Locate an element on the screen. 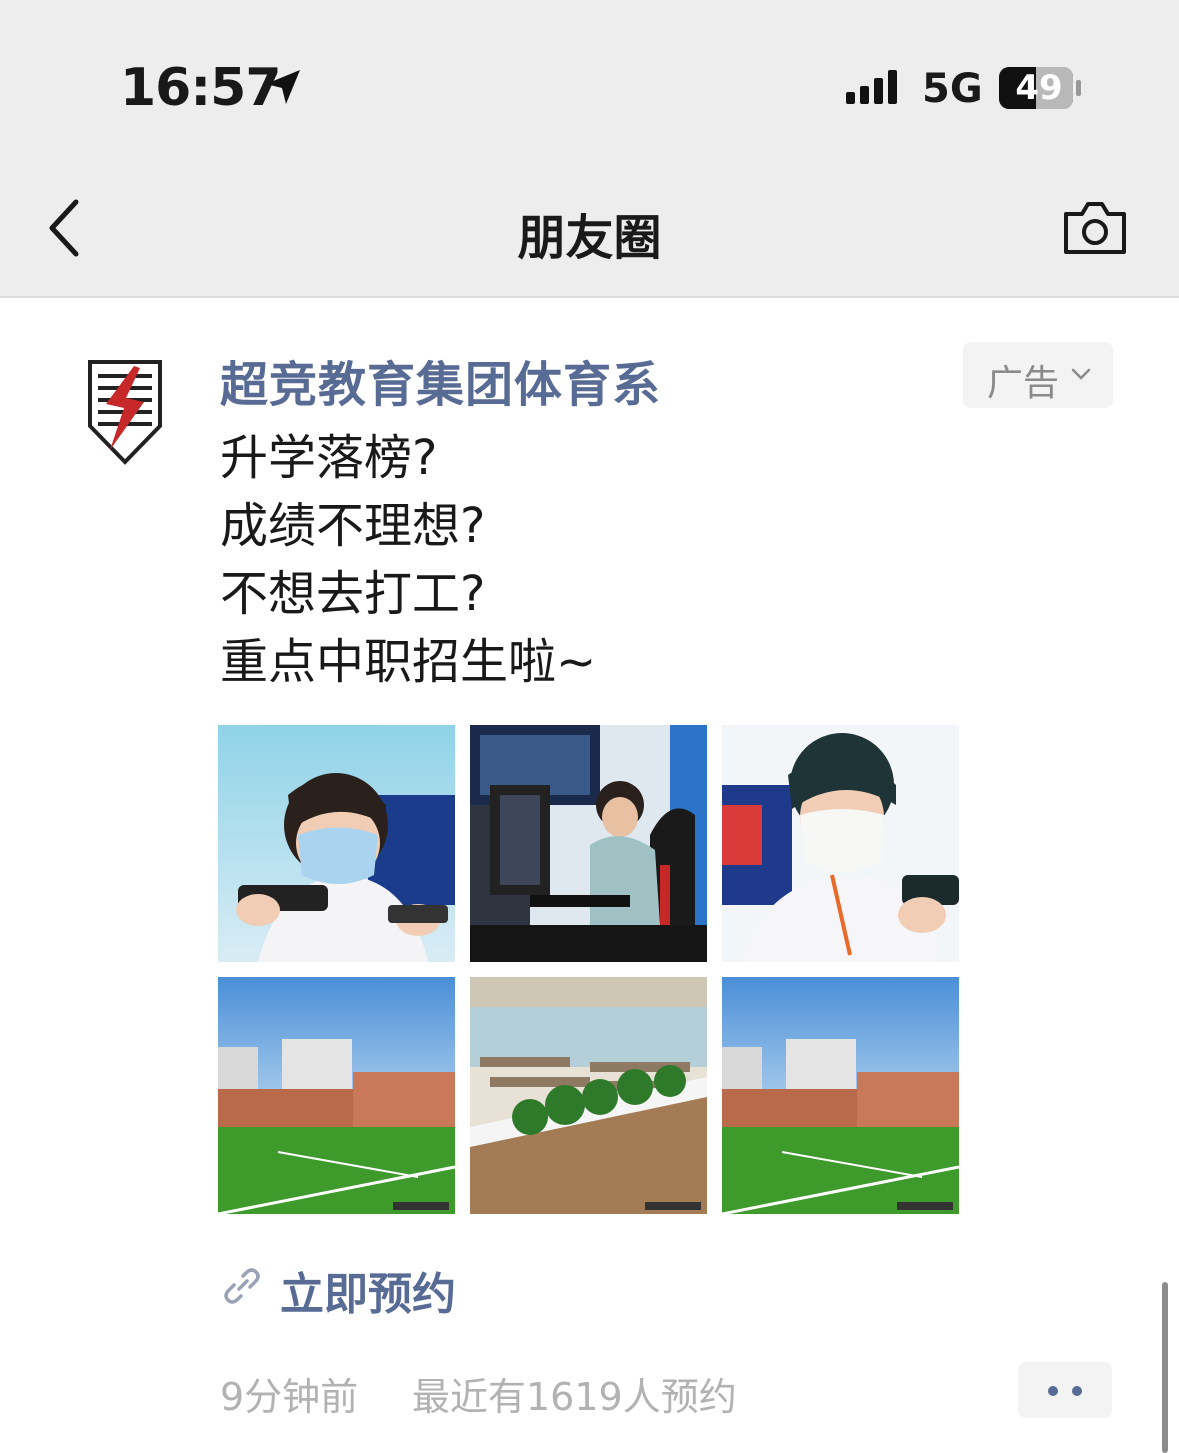  more-actions-button is located at coordinates (1065, 1390).